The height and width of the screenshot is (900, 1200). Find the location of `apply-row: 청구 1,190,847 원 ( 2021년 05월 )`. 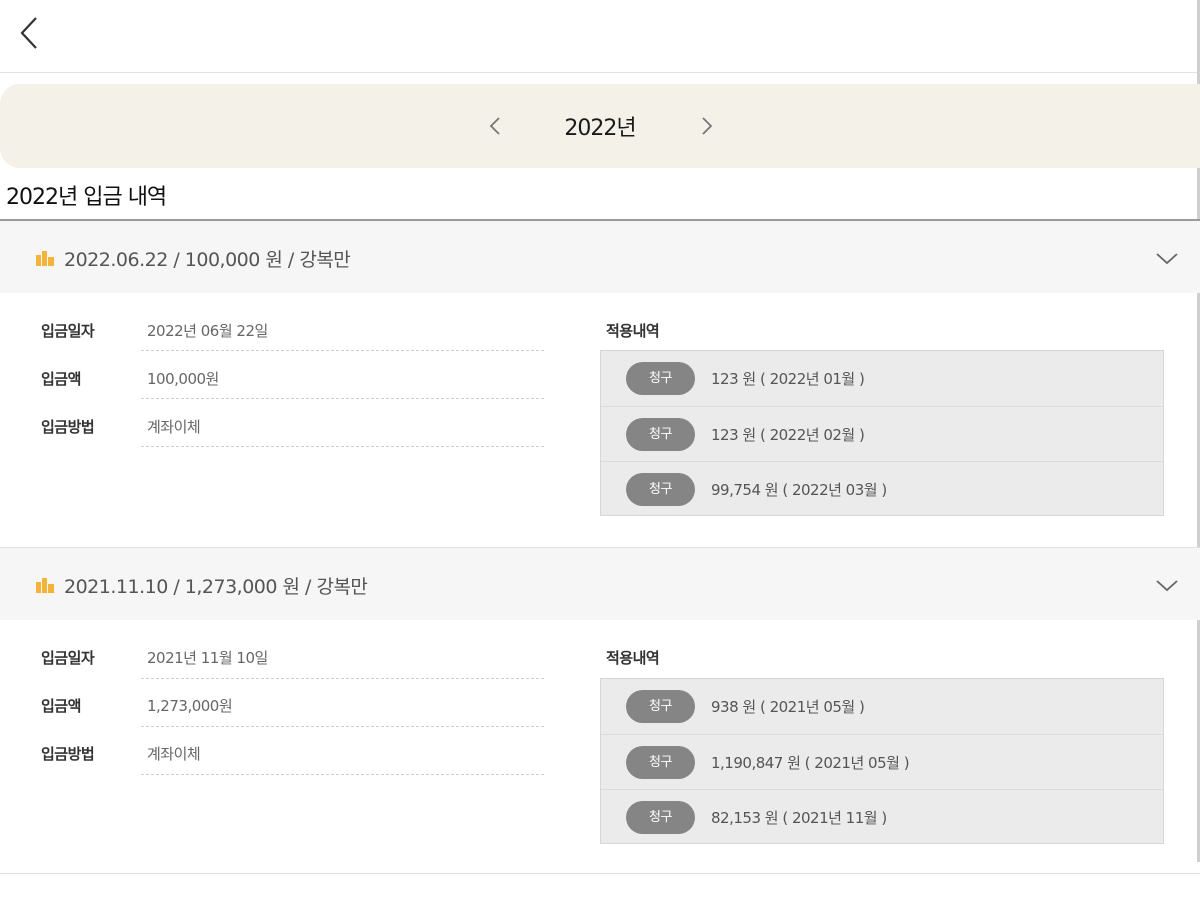

apply-row: 청구 1,190,847 원 ( 2021년 05월 ) is located at coordinates (882, 762).